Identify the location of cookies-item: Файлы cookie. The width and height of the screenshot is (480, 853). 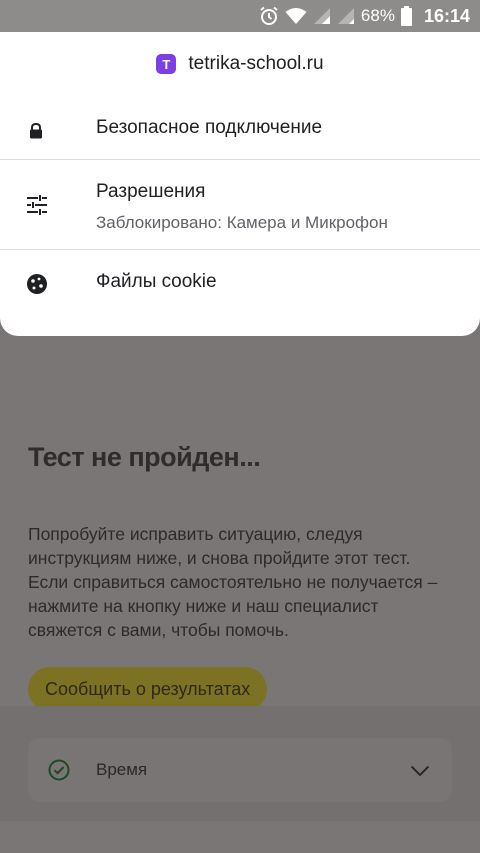
(240, 282).